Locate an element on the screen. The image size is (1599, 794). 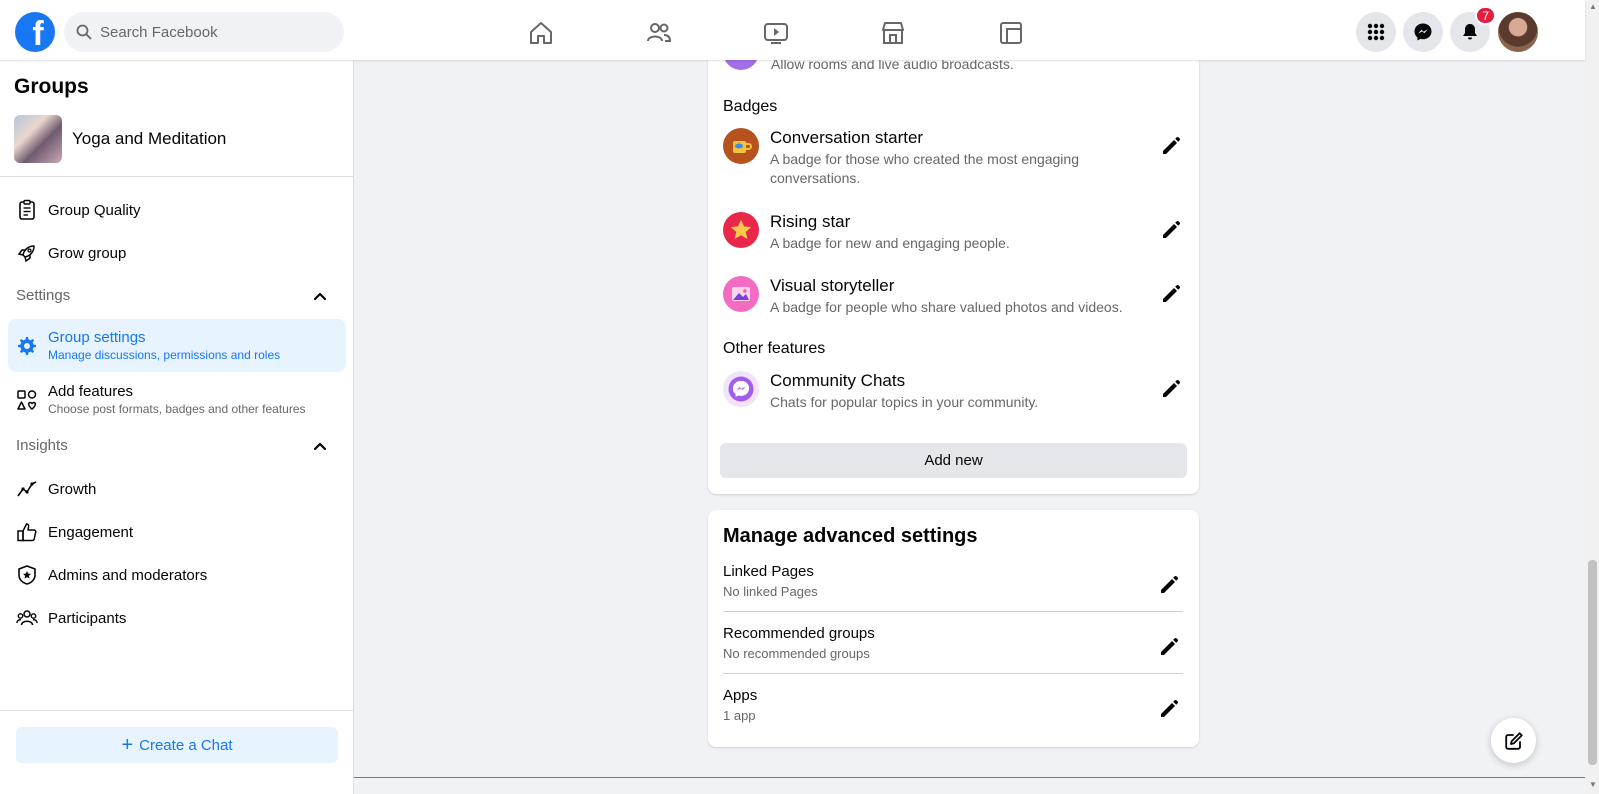
add-new-button: Add new is located at coordinates (953, 460).